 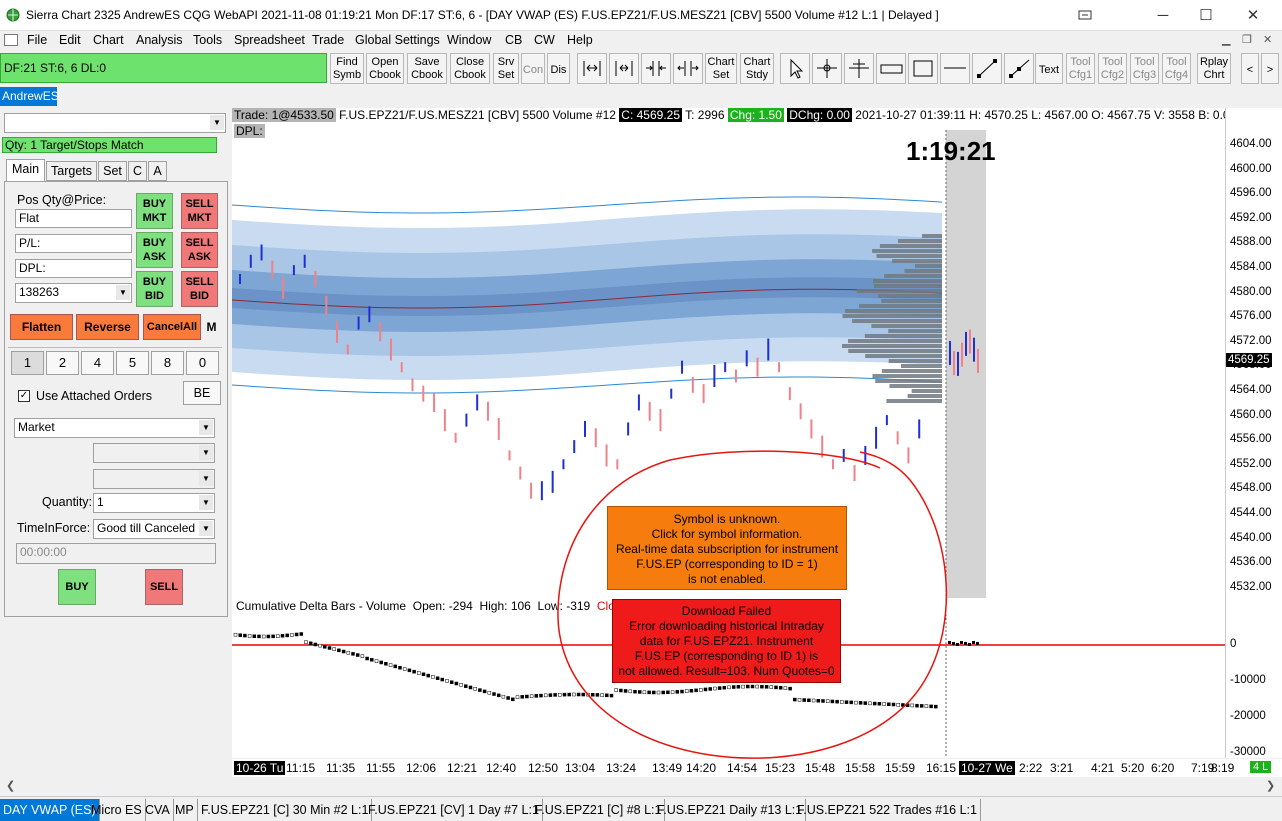 I want to click on maximize-button: ☐, so click(x=1206, y=15).